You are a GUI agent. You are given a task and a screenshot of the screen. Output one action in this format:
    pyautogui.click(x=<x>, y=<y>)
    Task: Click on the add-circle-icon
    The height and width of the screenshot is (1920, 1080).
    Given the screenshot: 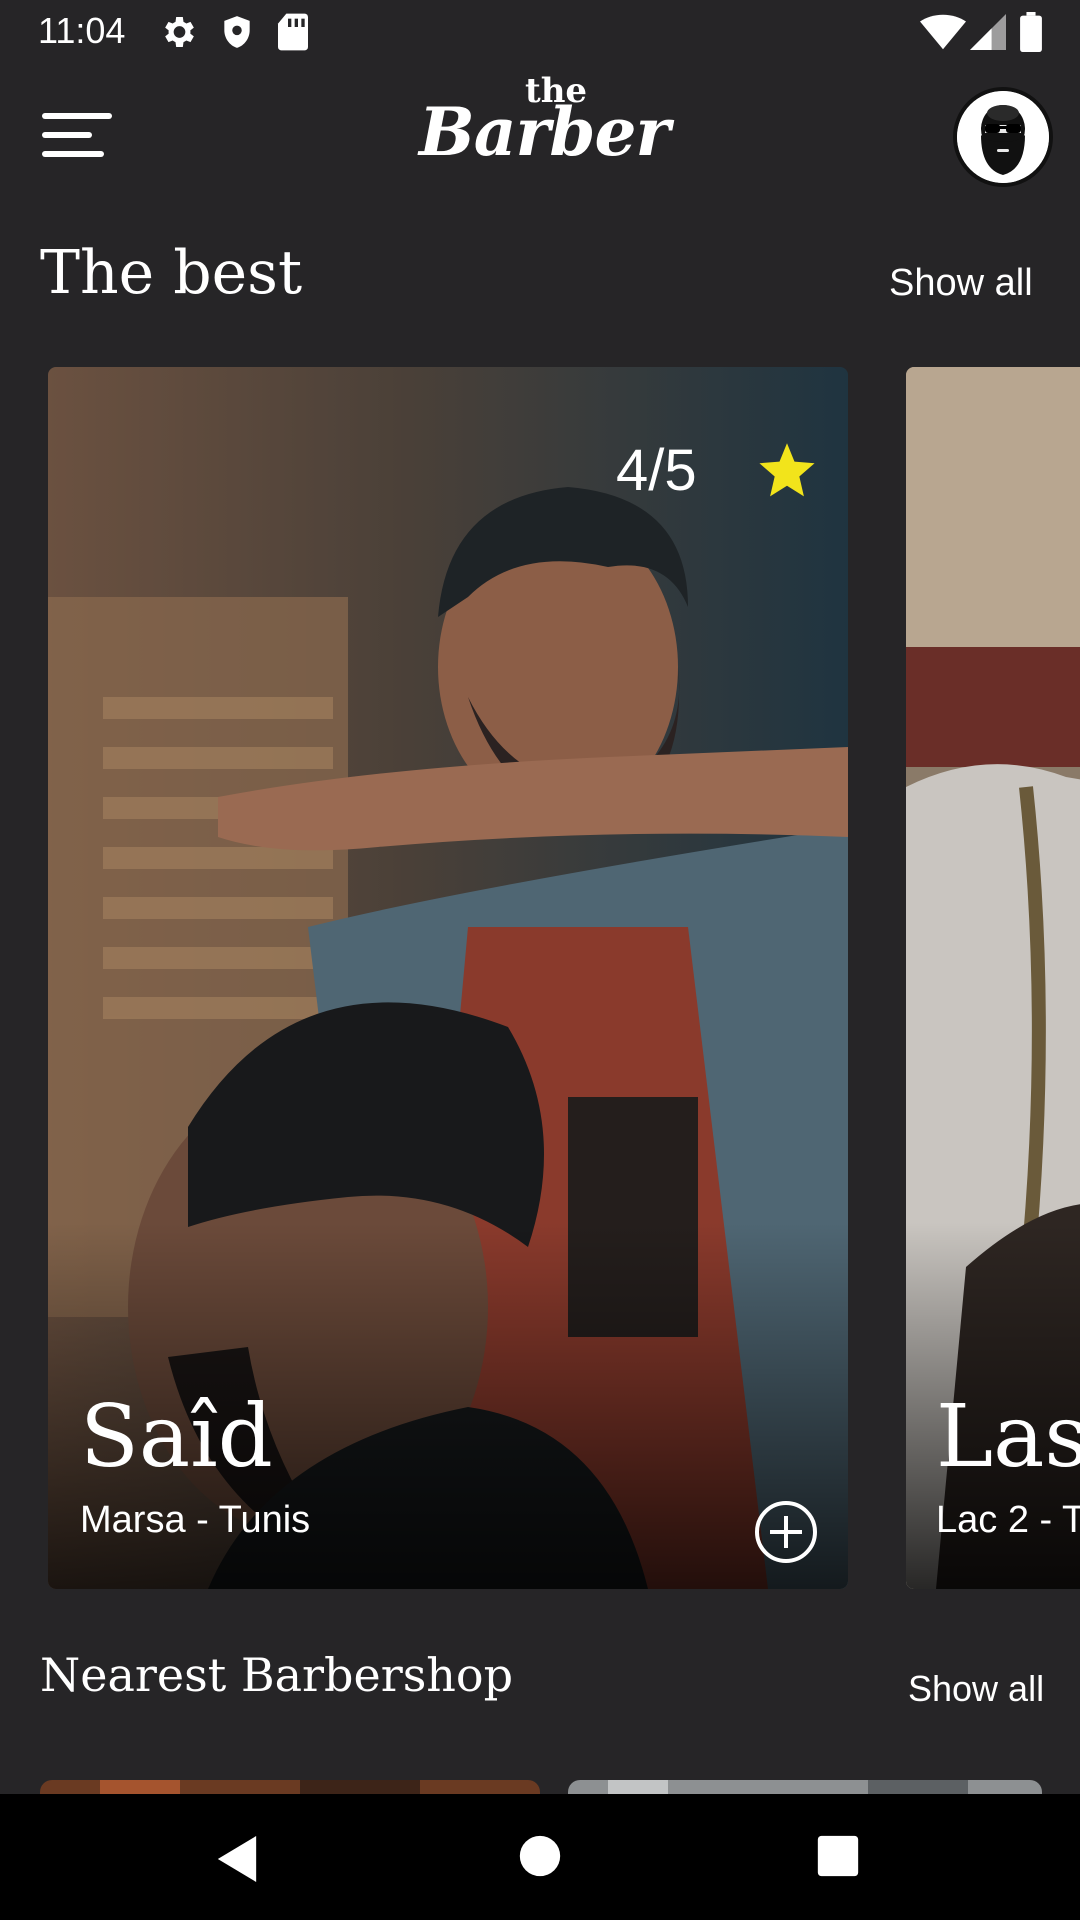 What is the action you would take?
    pyautogui.click(x=786, y=1532)
    